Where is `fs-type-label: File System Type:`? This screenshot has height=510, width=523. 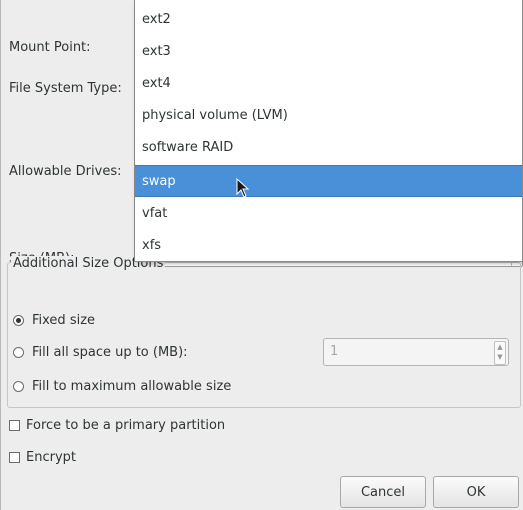 fs-type-label: File System Type: is located at coordinates (65, 88).